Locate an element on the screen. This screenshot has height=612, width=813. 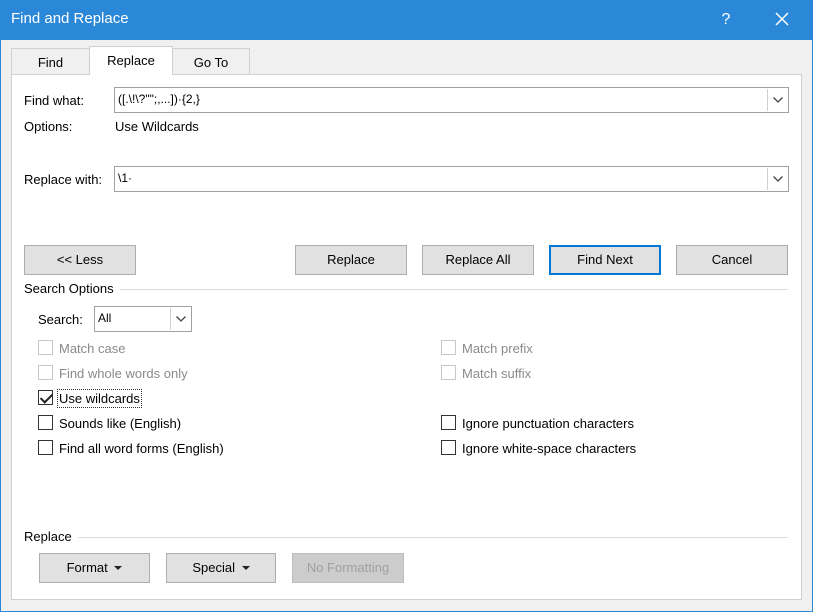
tab-goto-label: Go To is located at coordinates (211, 62).